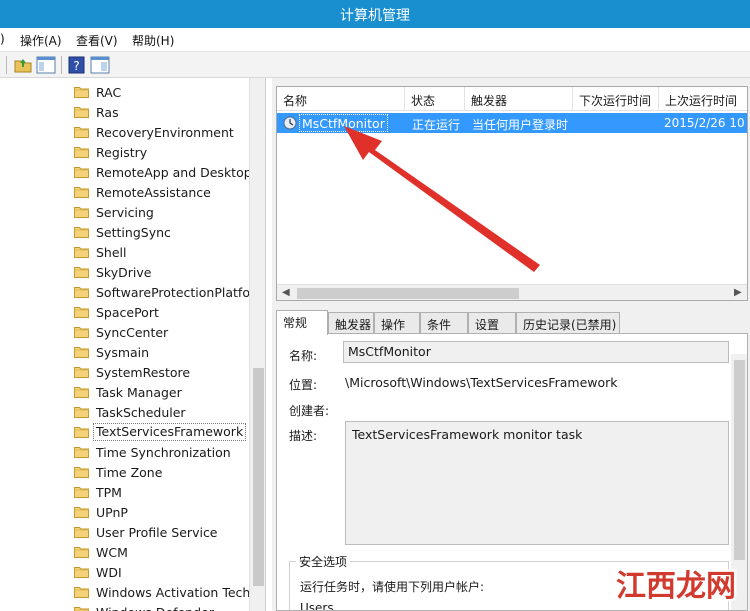  I want to click on window-title: 计算机管理, so click(375, 16).